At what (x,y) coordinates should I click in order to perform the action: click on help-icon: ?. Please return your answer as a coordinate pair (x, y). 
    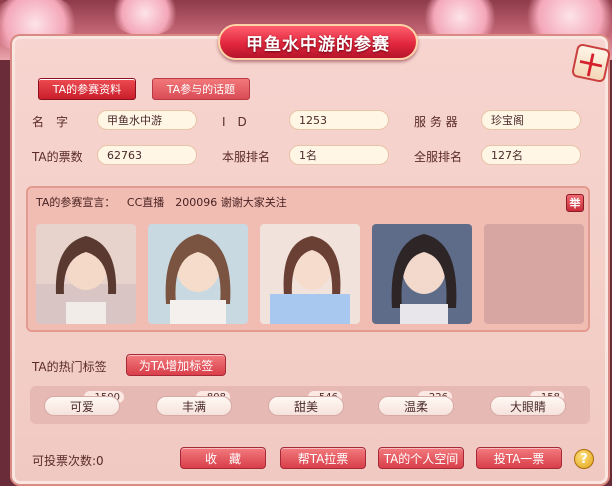
    Looking at the image, I should click on (584, 459).